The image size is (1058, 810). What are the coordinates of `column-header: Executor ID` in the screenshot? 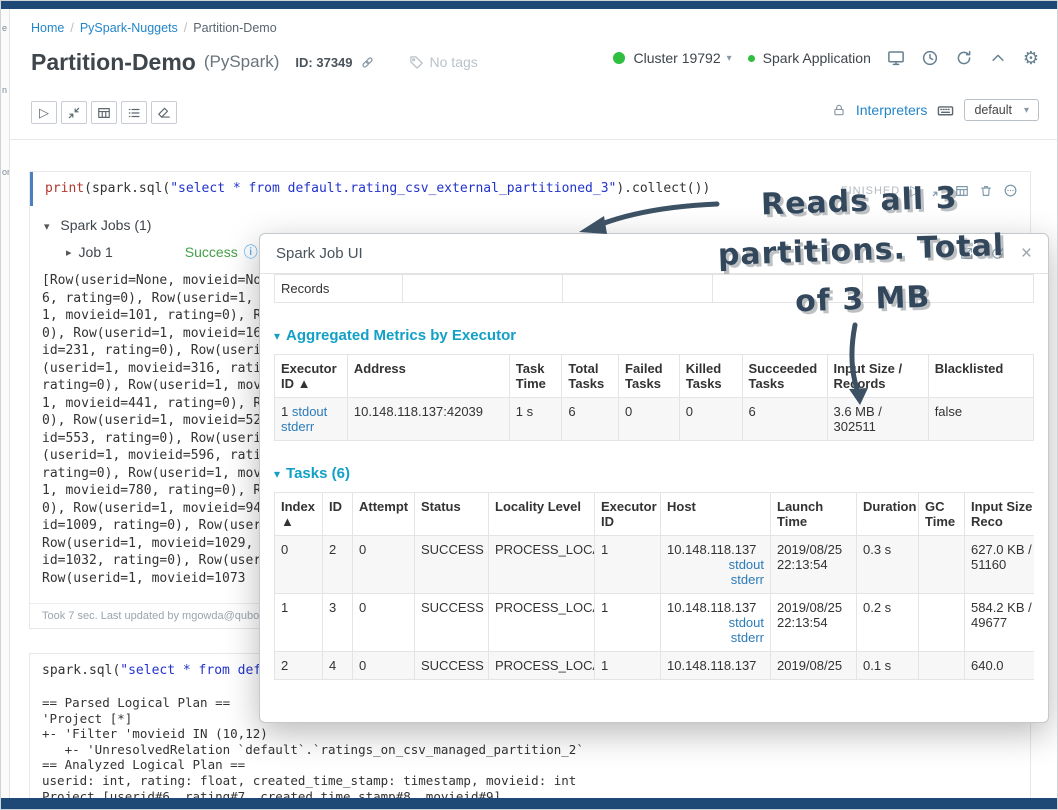 It's located at (627, 514).